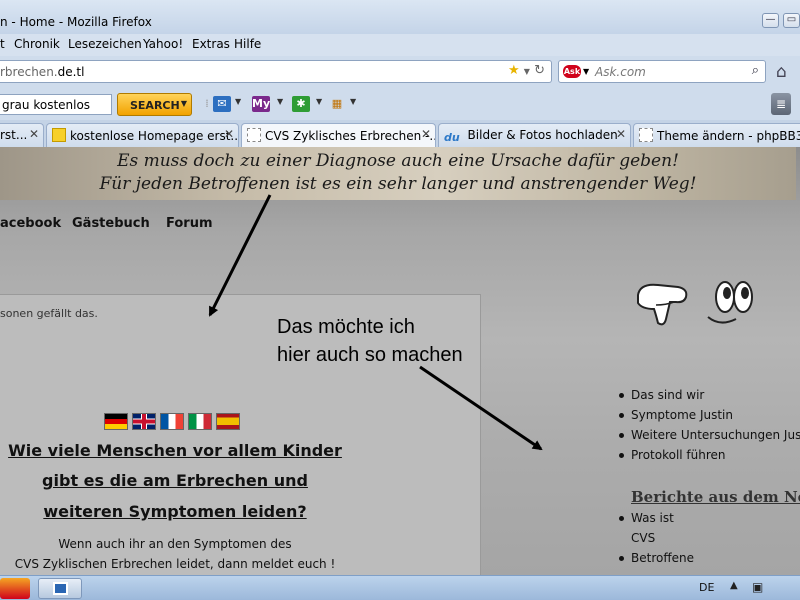 This screenshot has height=600, width=800. I want to click on flag-france-icon, so click(172, 421).